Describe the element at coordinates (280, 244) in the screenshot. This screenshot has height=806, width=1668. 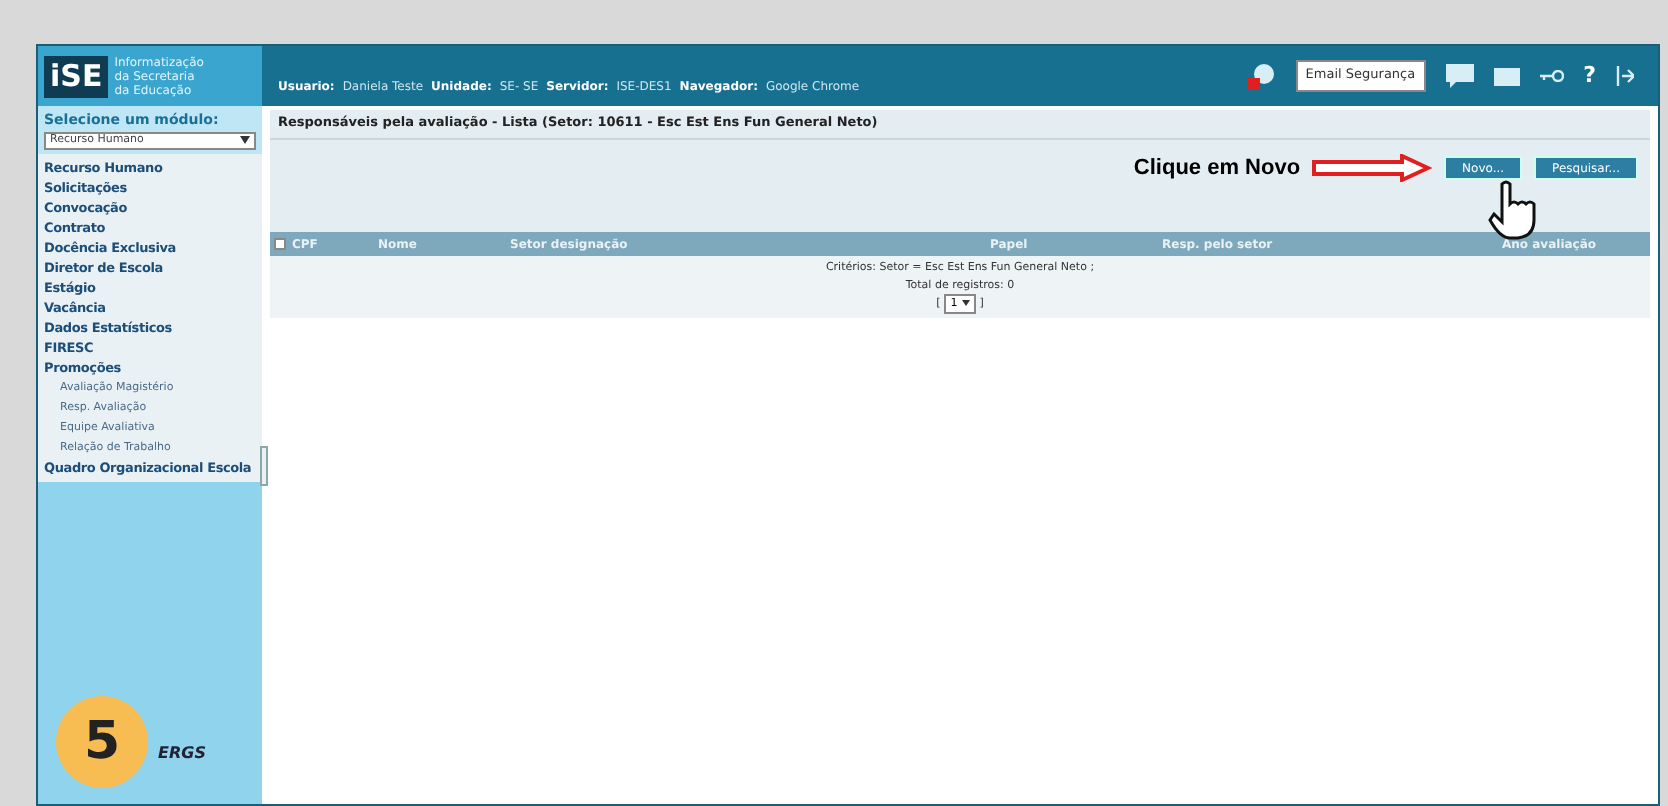
I see `select-all-checkbox` at that location.